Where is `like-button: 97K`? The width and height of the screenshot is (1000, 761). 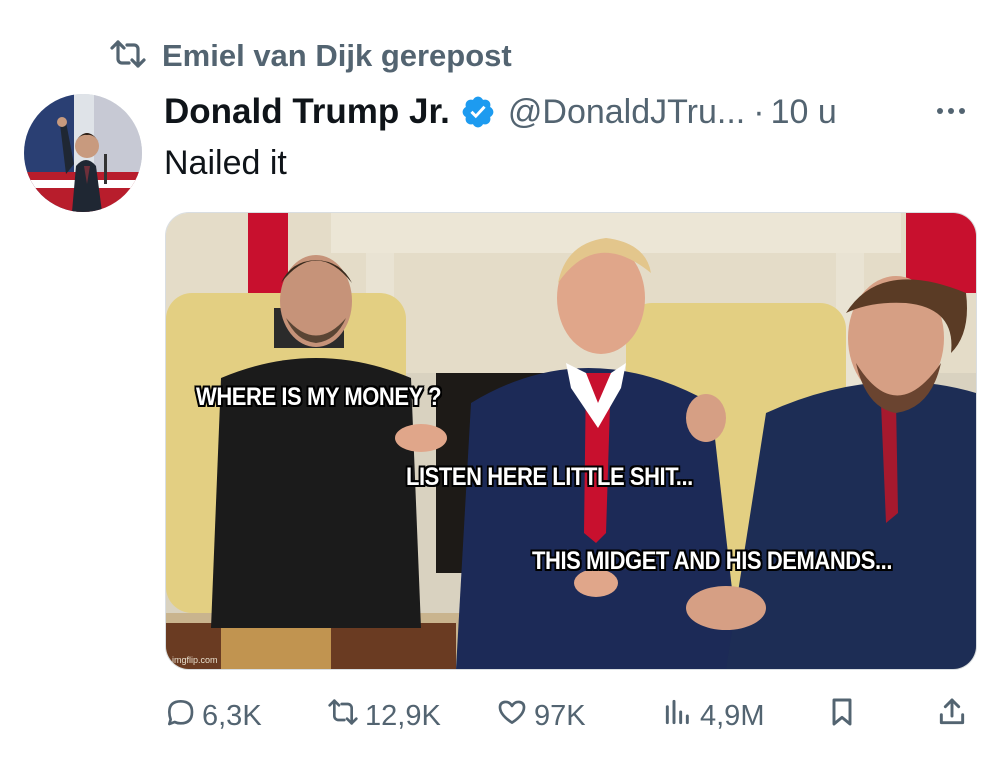 like-button: 97K is located at coordinates (541, 716).